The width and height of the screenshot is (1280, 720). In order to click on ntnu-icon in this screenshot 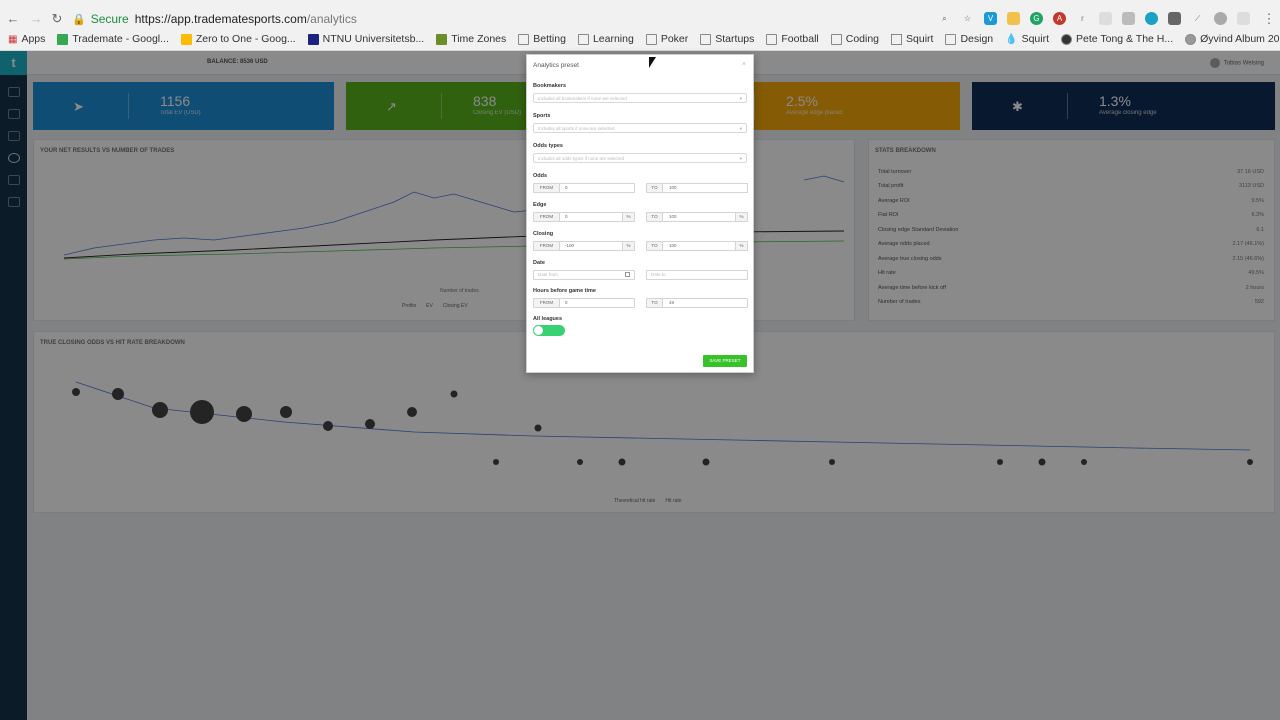, I will do `click(313, 39)`.